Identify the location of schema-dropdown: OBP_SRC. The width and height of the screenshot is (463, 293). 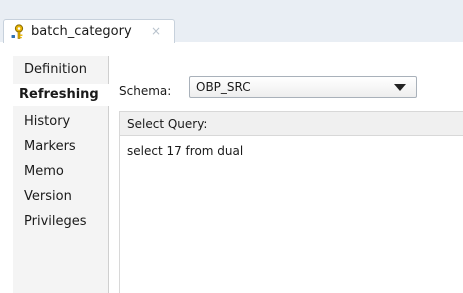
(303, 87).